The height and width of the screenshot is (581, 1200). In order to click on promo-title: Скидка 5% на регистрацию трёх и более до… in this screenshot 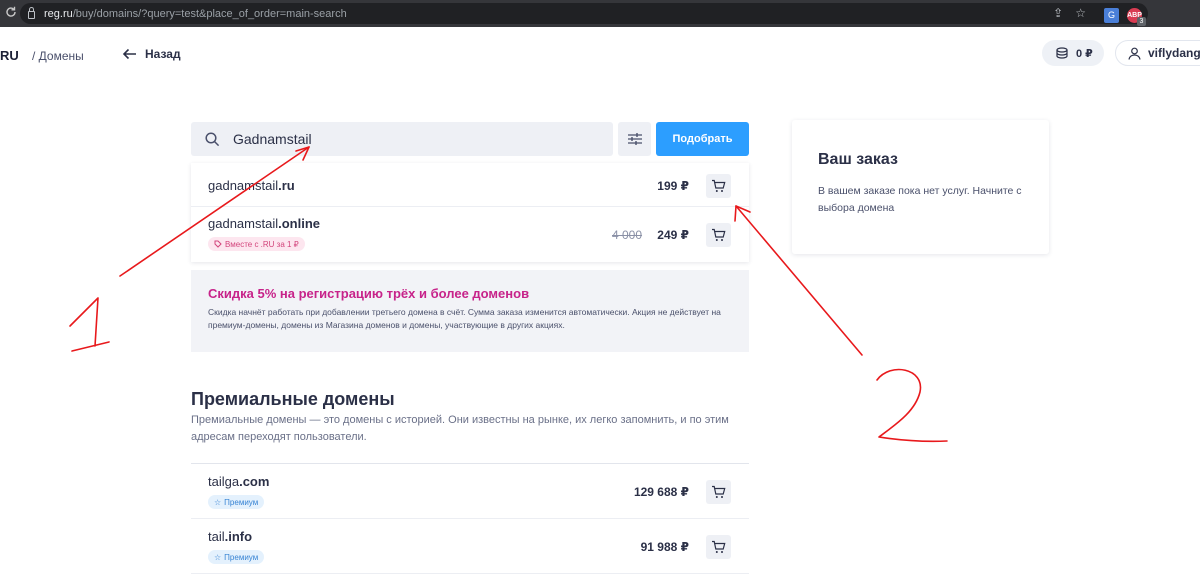, I will do `click(369, 293)`.